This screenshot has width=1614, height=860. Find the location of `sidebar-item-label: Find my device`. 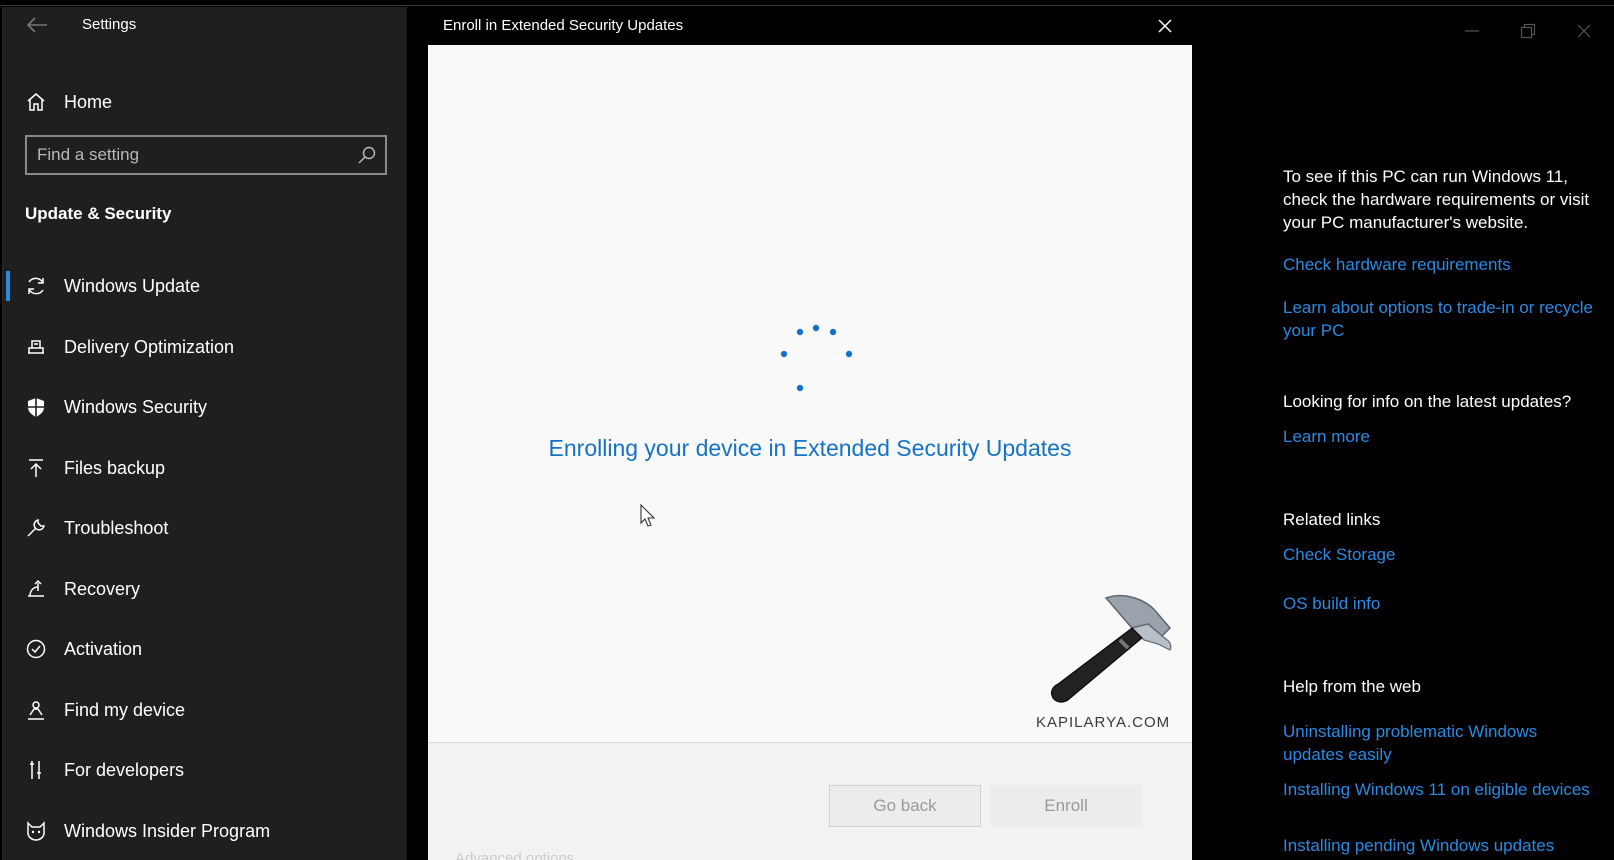

sidebar-item-label: Find my device is located at coordinates (125, 709).